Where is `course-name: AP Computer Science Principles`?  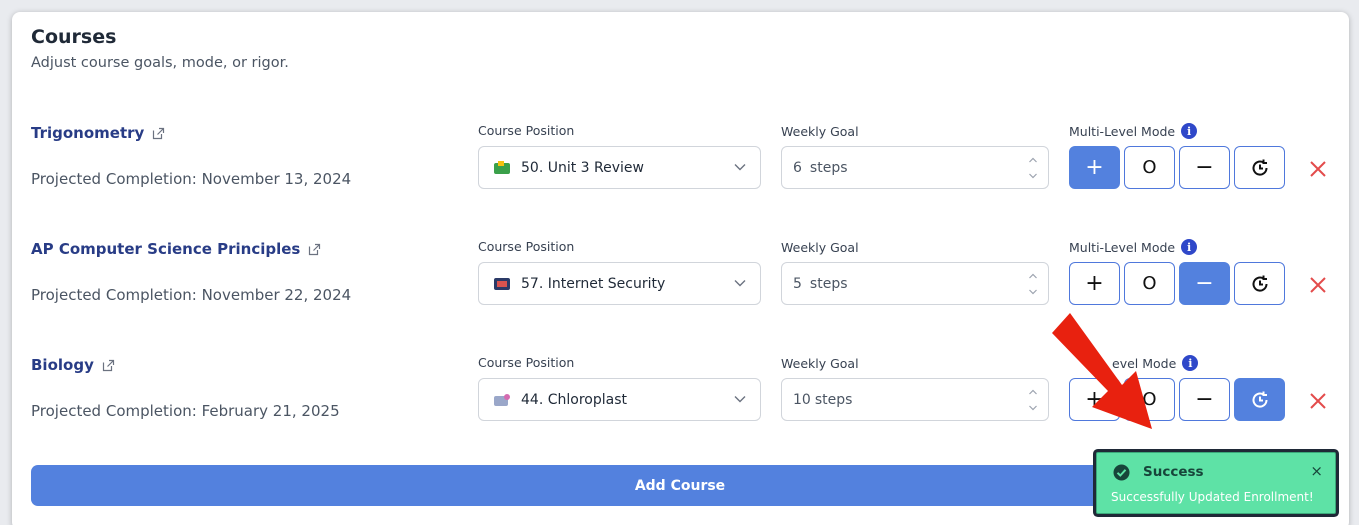 course-name: AP Computer Science Principles is located at coordinates (166, 249).